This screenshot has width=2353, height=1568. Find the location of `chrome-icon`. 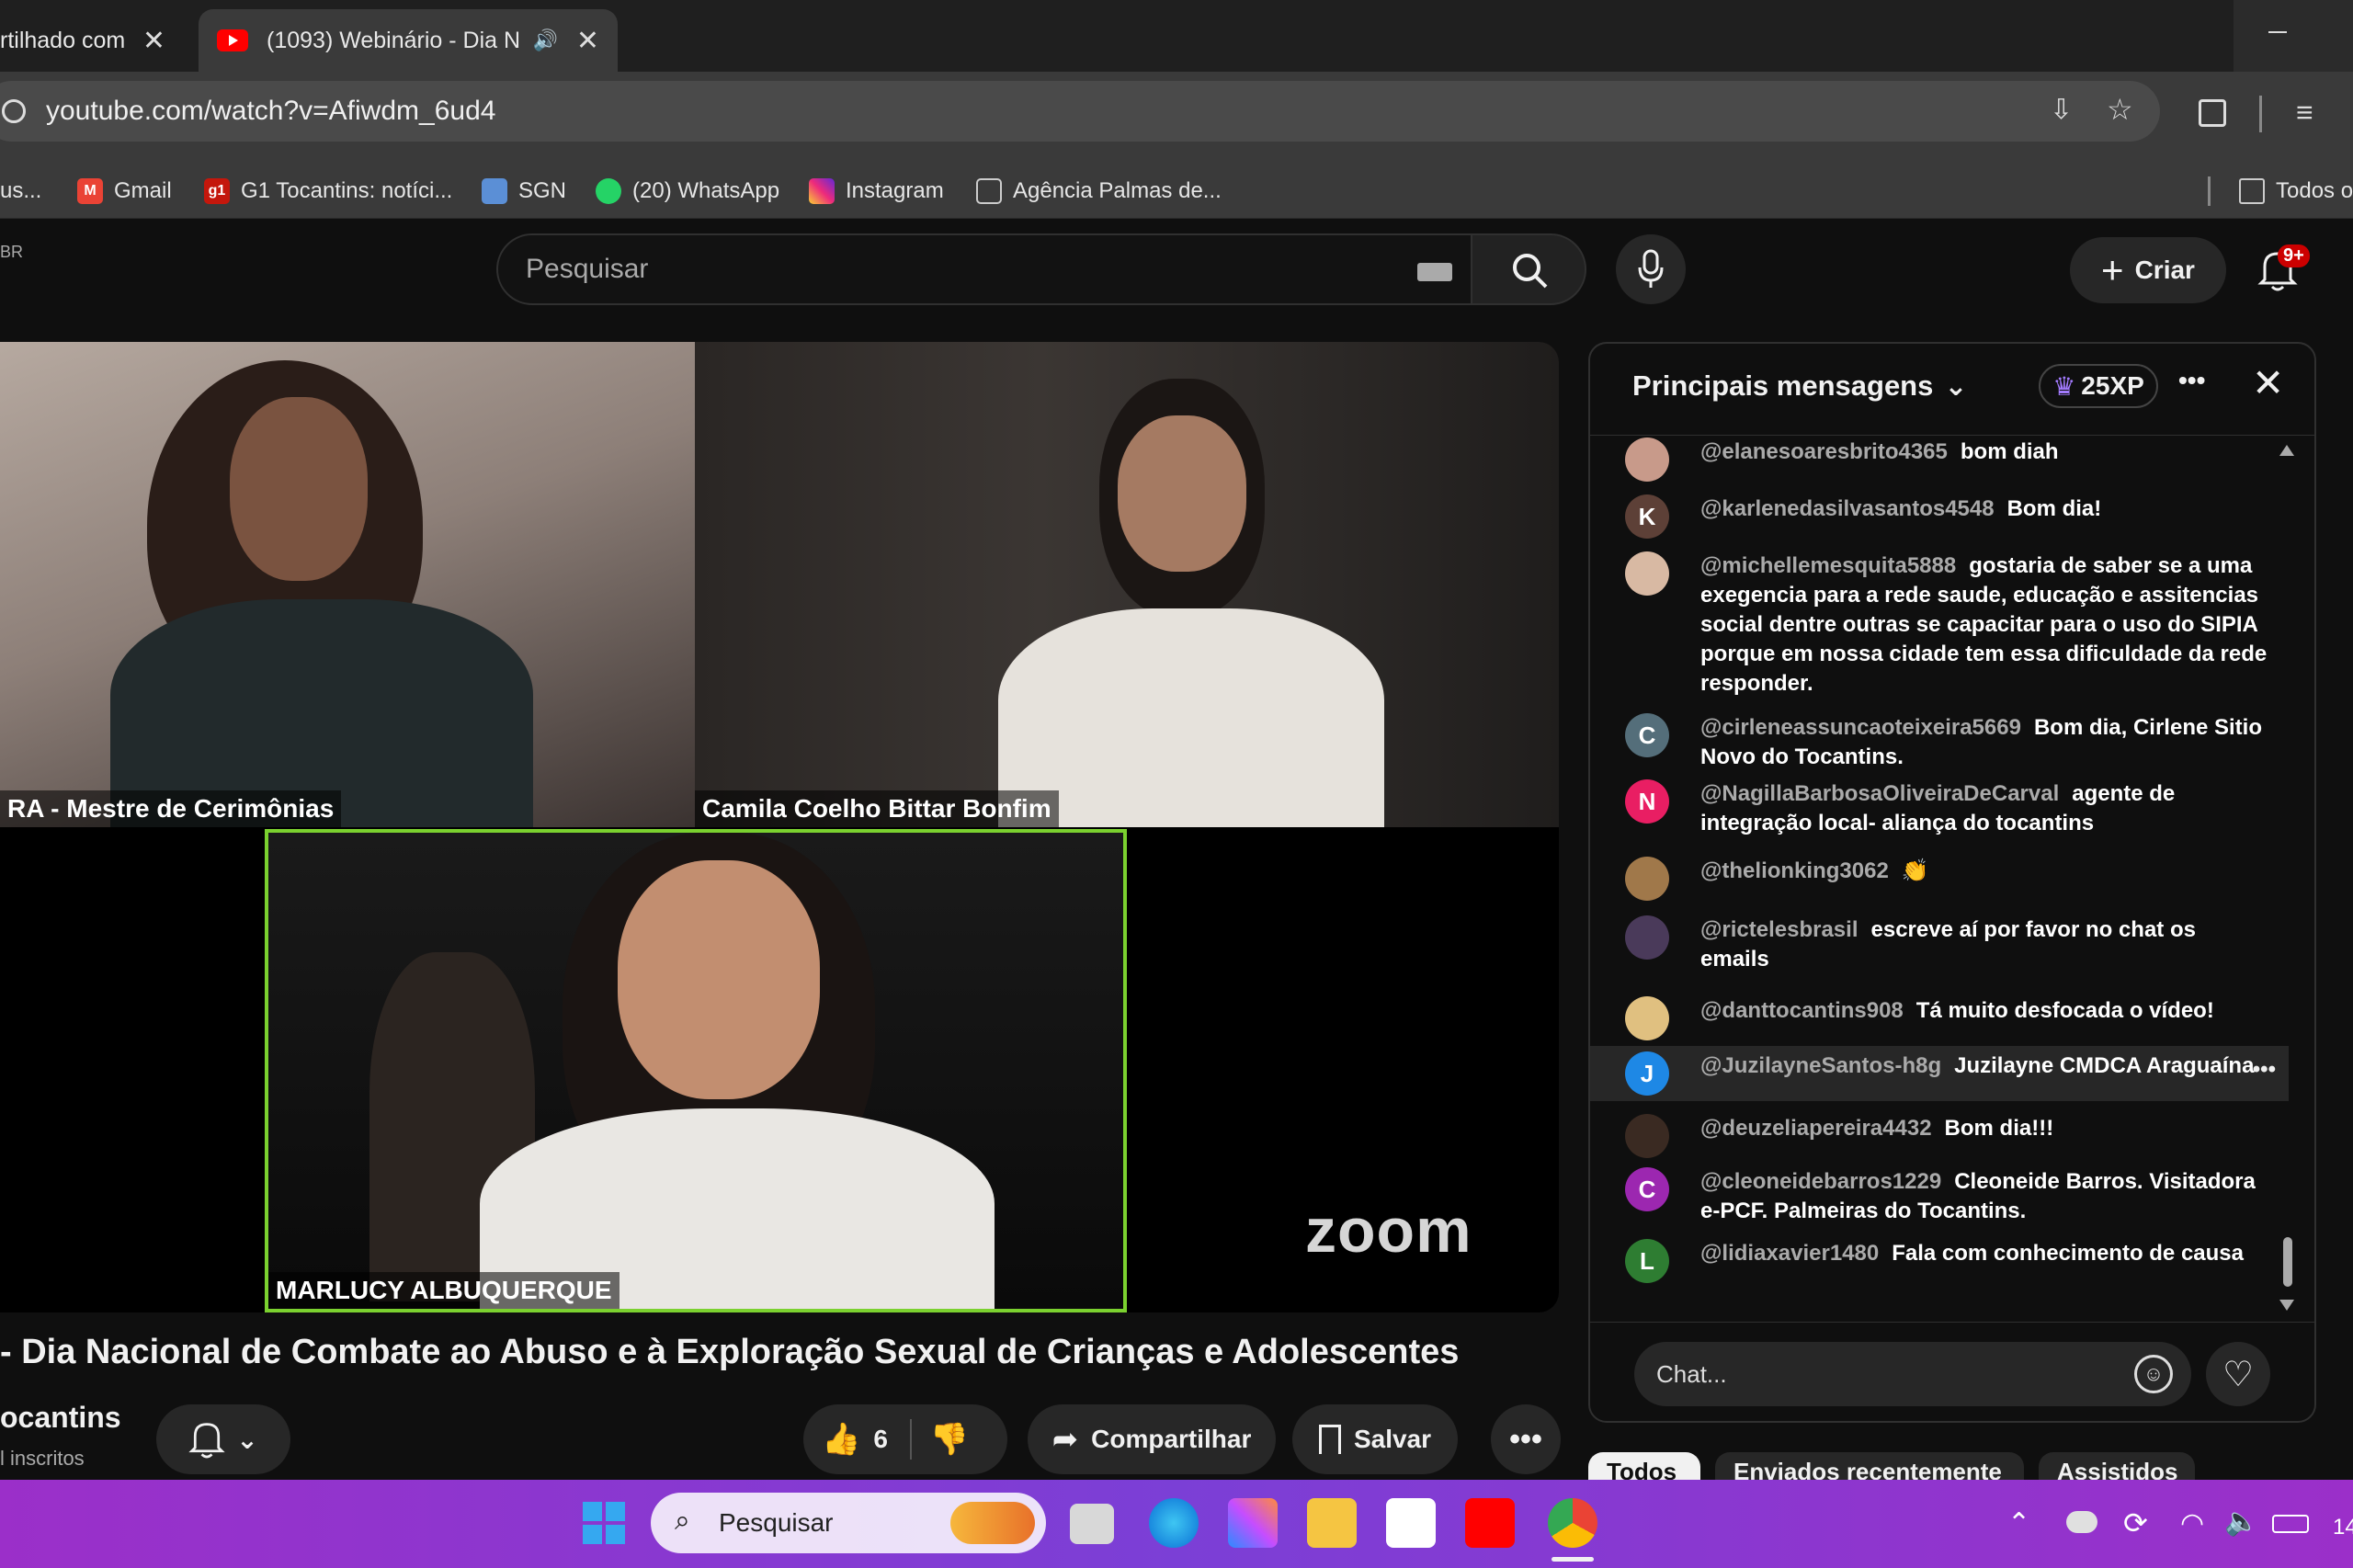

chrome-icon is located at coordinates (1572, 1523).